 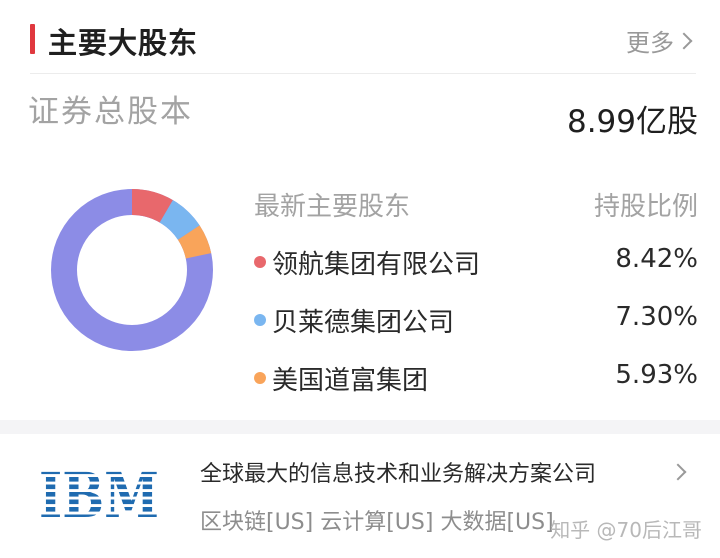 I want to click on section-title: 主要大股东, so click(x=123, y=43).